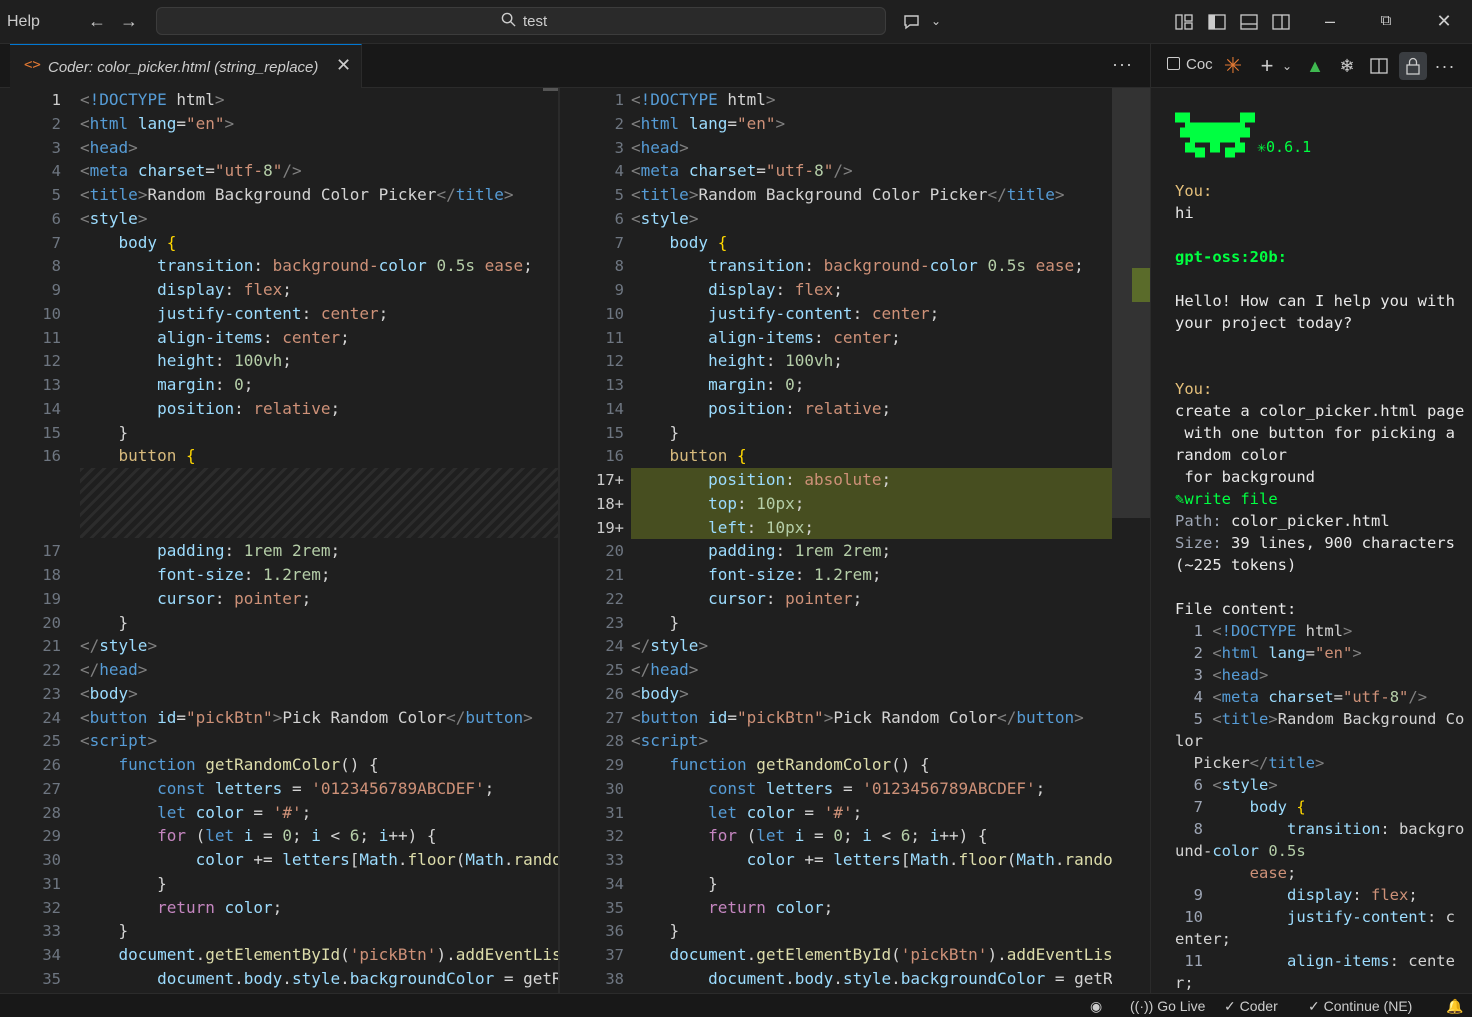  I want to click on continue-label: Continue (NE), so click(1368, 1006).